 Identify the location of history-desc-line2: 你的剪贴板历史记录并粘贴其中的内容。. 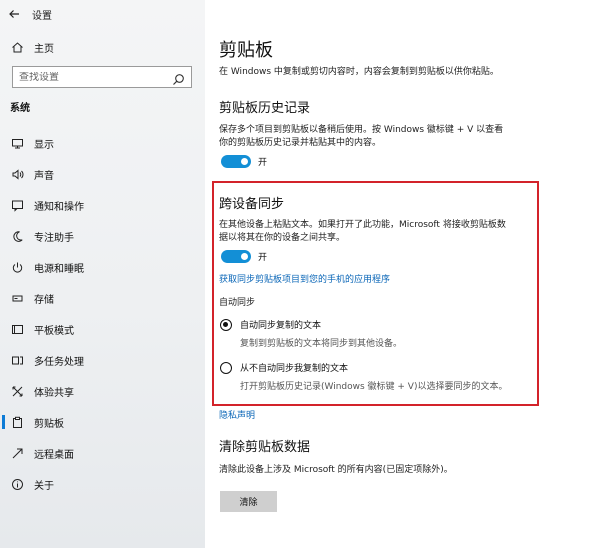
(300, 143).